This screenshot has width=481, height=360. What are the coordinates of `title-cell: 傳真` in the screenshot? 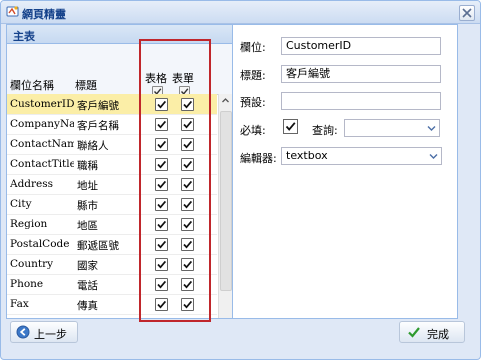 It's located at (110, 305).